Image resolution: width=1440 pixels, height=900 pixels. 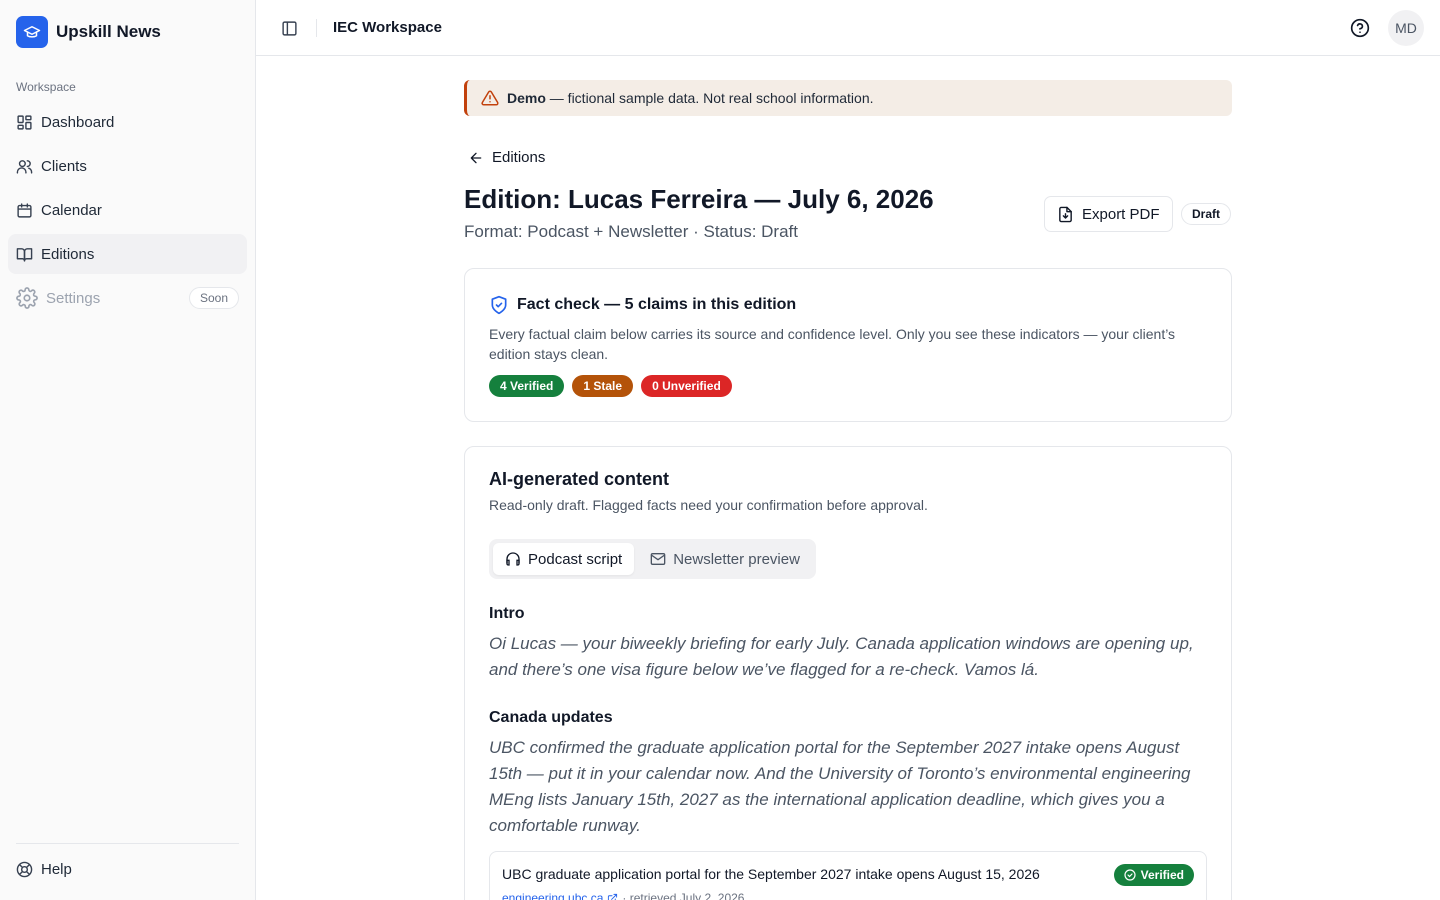 I want to click on sidebar-item-settings: Settings Soon, so click(x=127, y=298).